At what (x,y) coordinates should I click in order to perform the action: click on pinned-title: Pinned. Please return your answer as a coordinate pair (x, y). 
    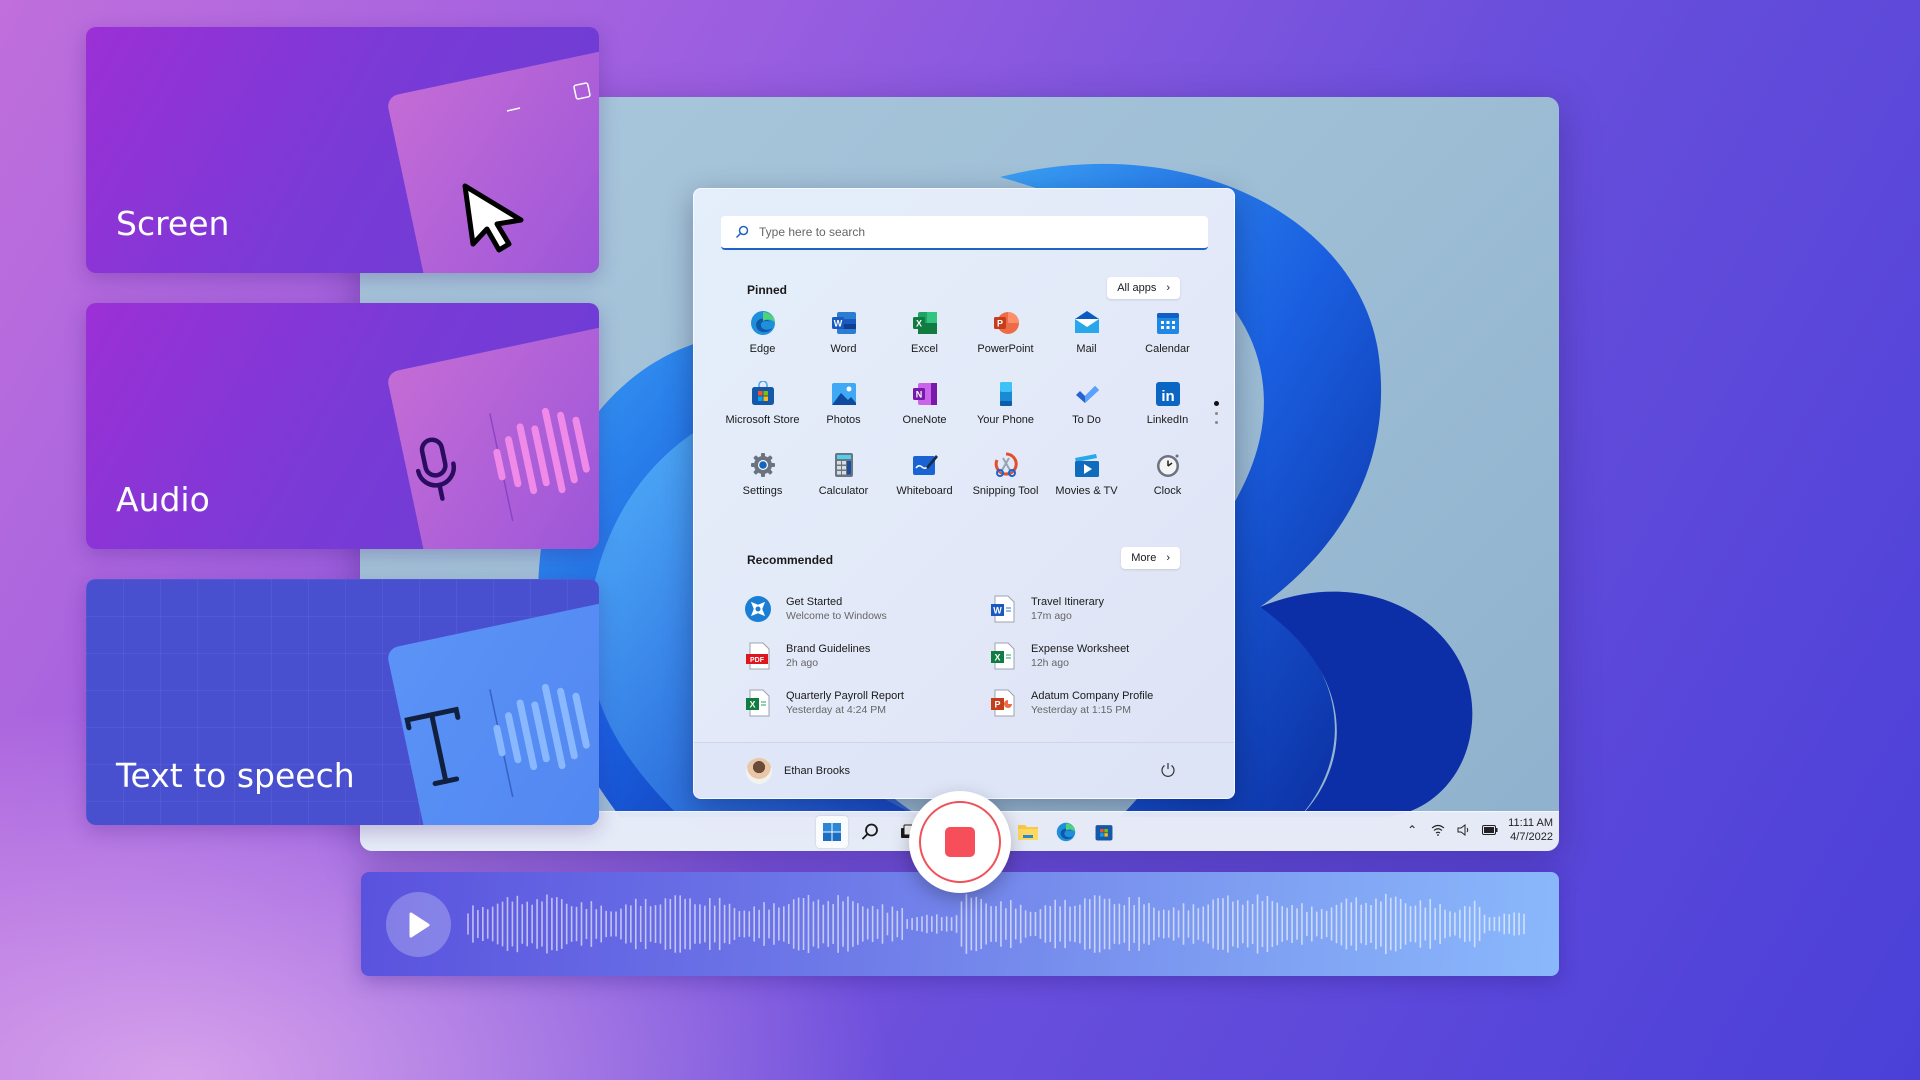
    Looking at the image, I should click on (767, 290).